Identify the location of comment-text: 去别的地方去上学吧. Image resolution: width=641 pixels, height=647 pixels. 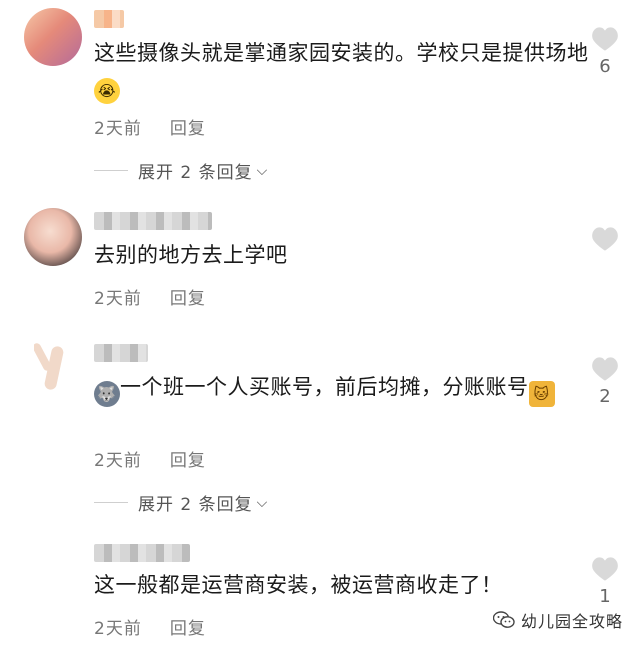
(344, 255).